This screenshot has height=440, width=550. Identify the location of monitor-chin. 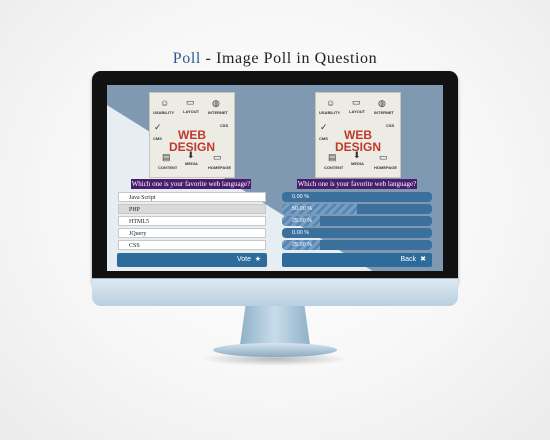
(275, 292).